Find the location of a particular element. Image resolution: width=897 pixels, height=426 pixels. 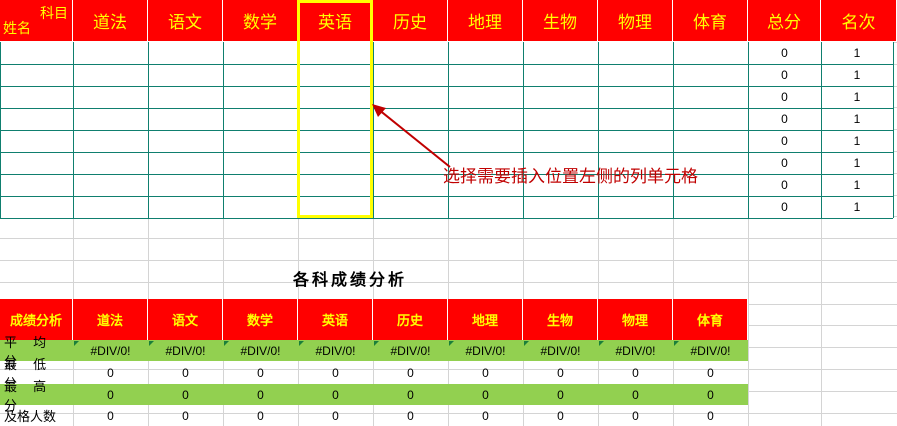

column-header: 道法 is located at coordinates (110, 21).